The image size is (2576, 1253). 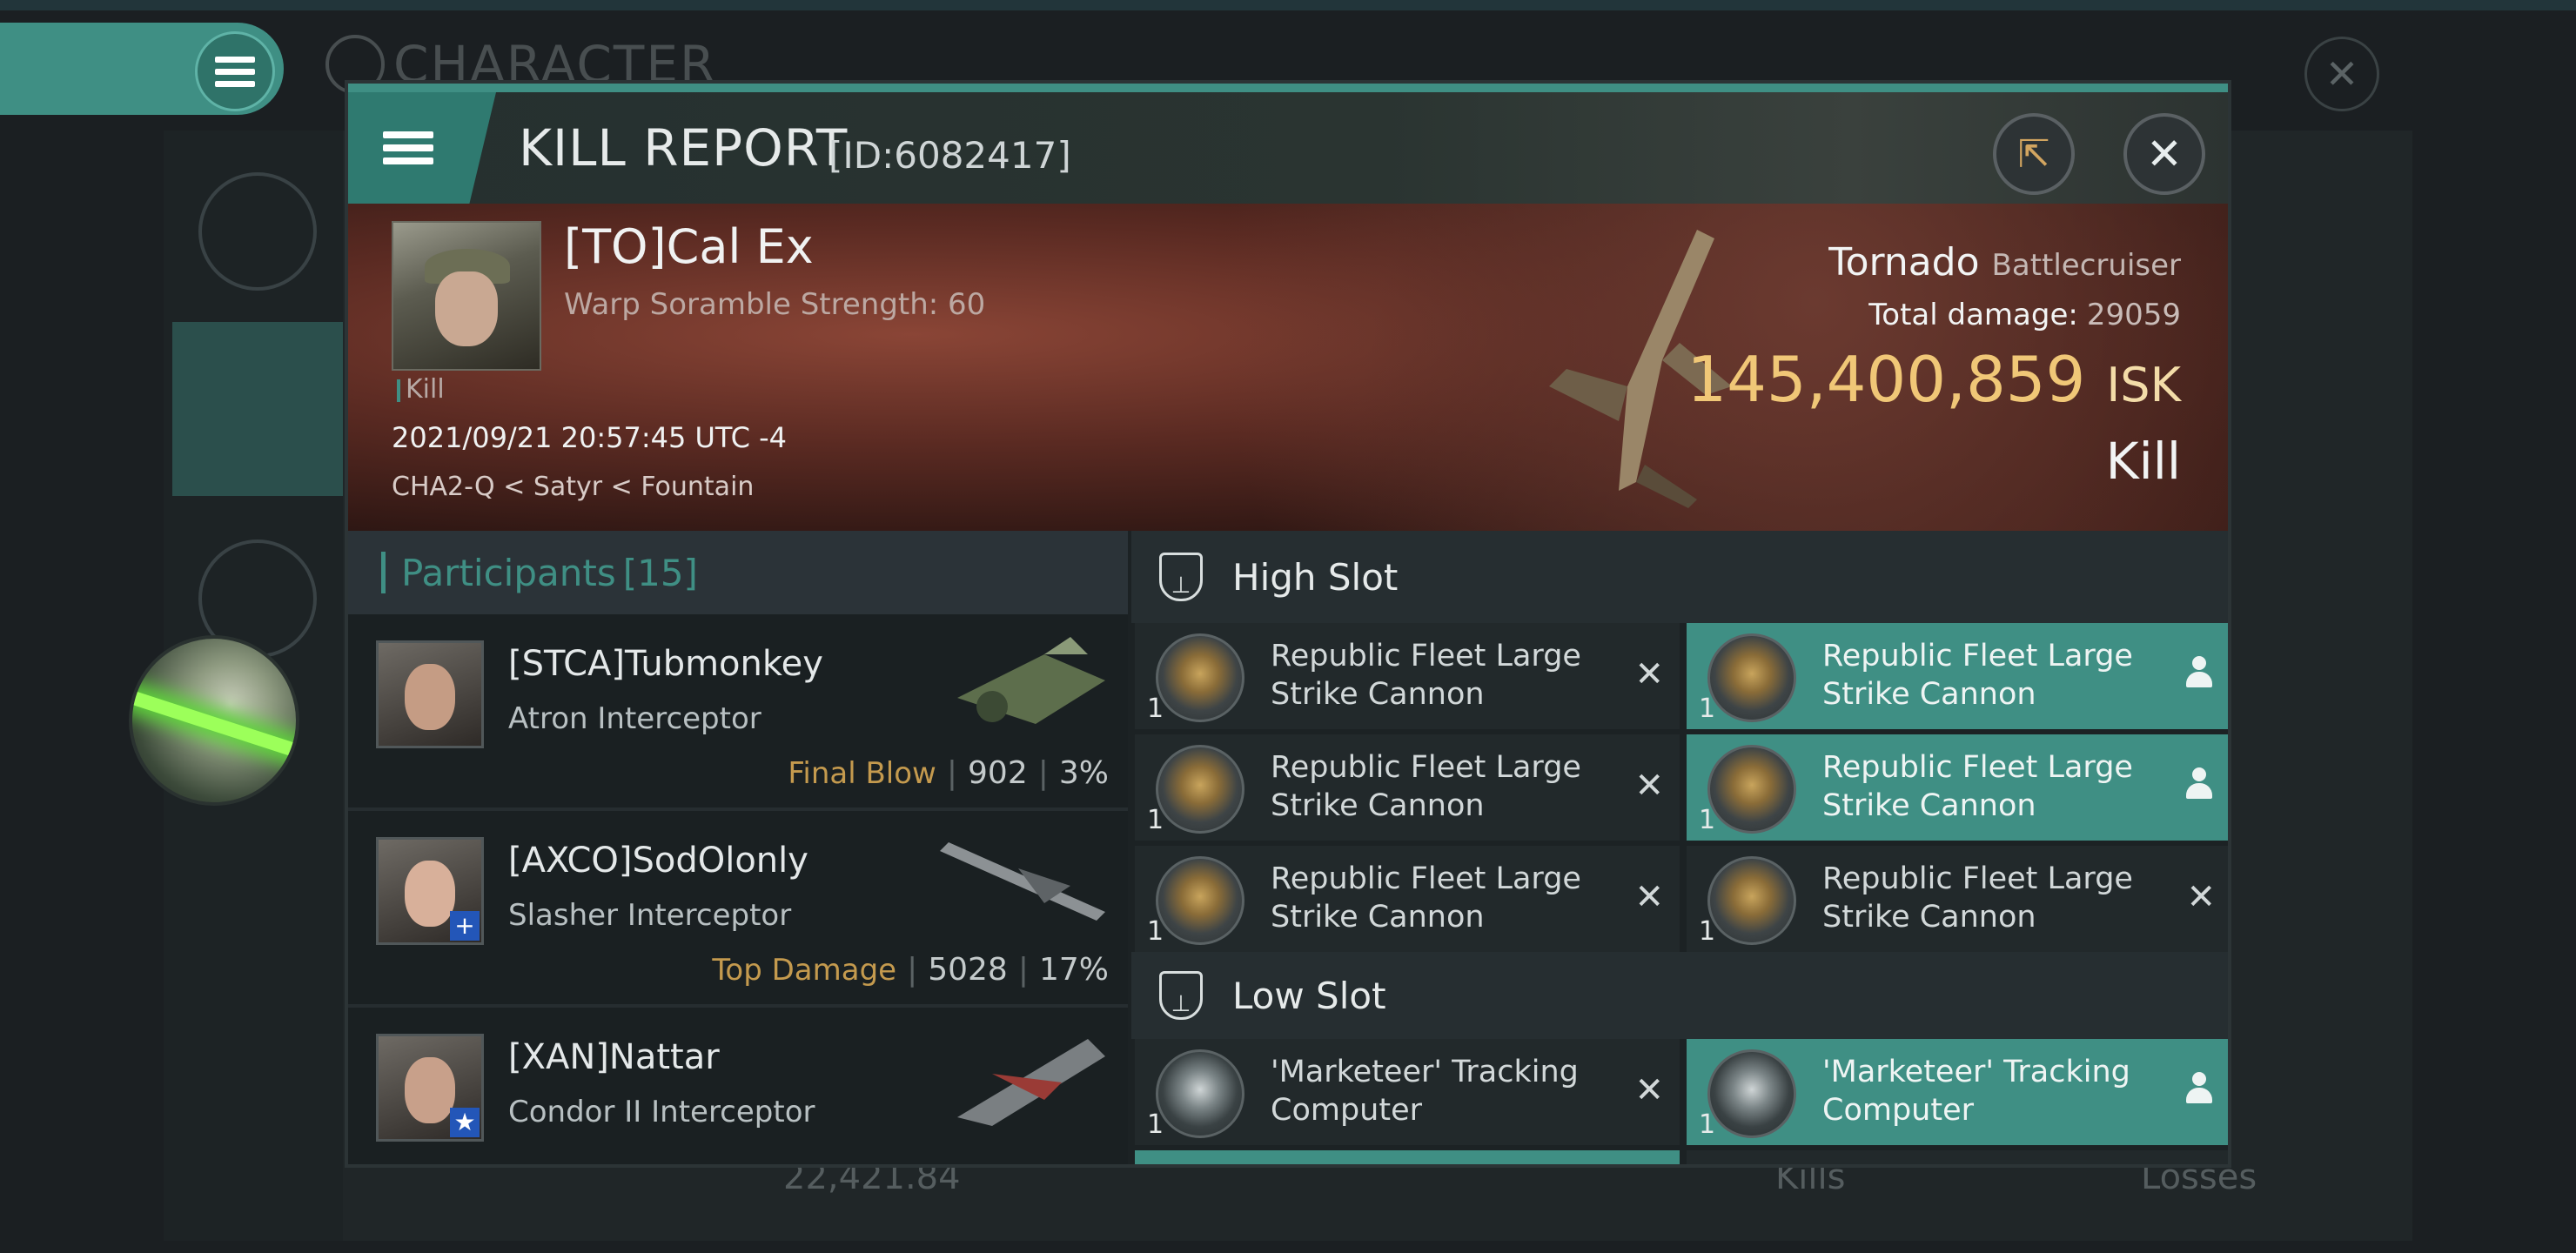 I want to click on modal-menu-icon, so click(x=422, y=148).